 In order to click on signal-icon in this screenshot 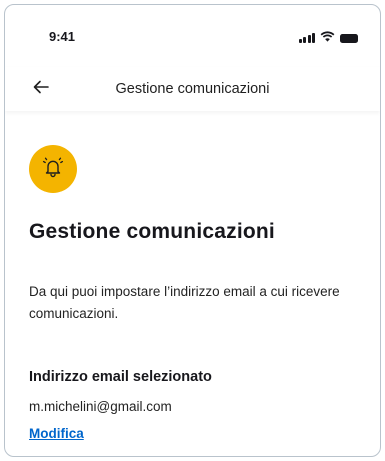, I will do `click(306, 38)`.